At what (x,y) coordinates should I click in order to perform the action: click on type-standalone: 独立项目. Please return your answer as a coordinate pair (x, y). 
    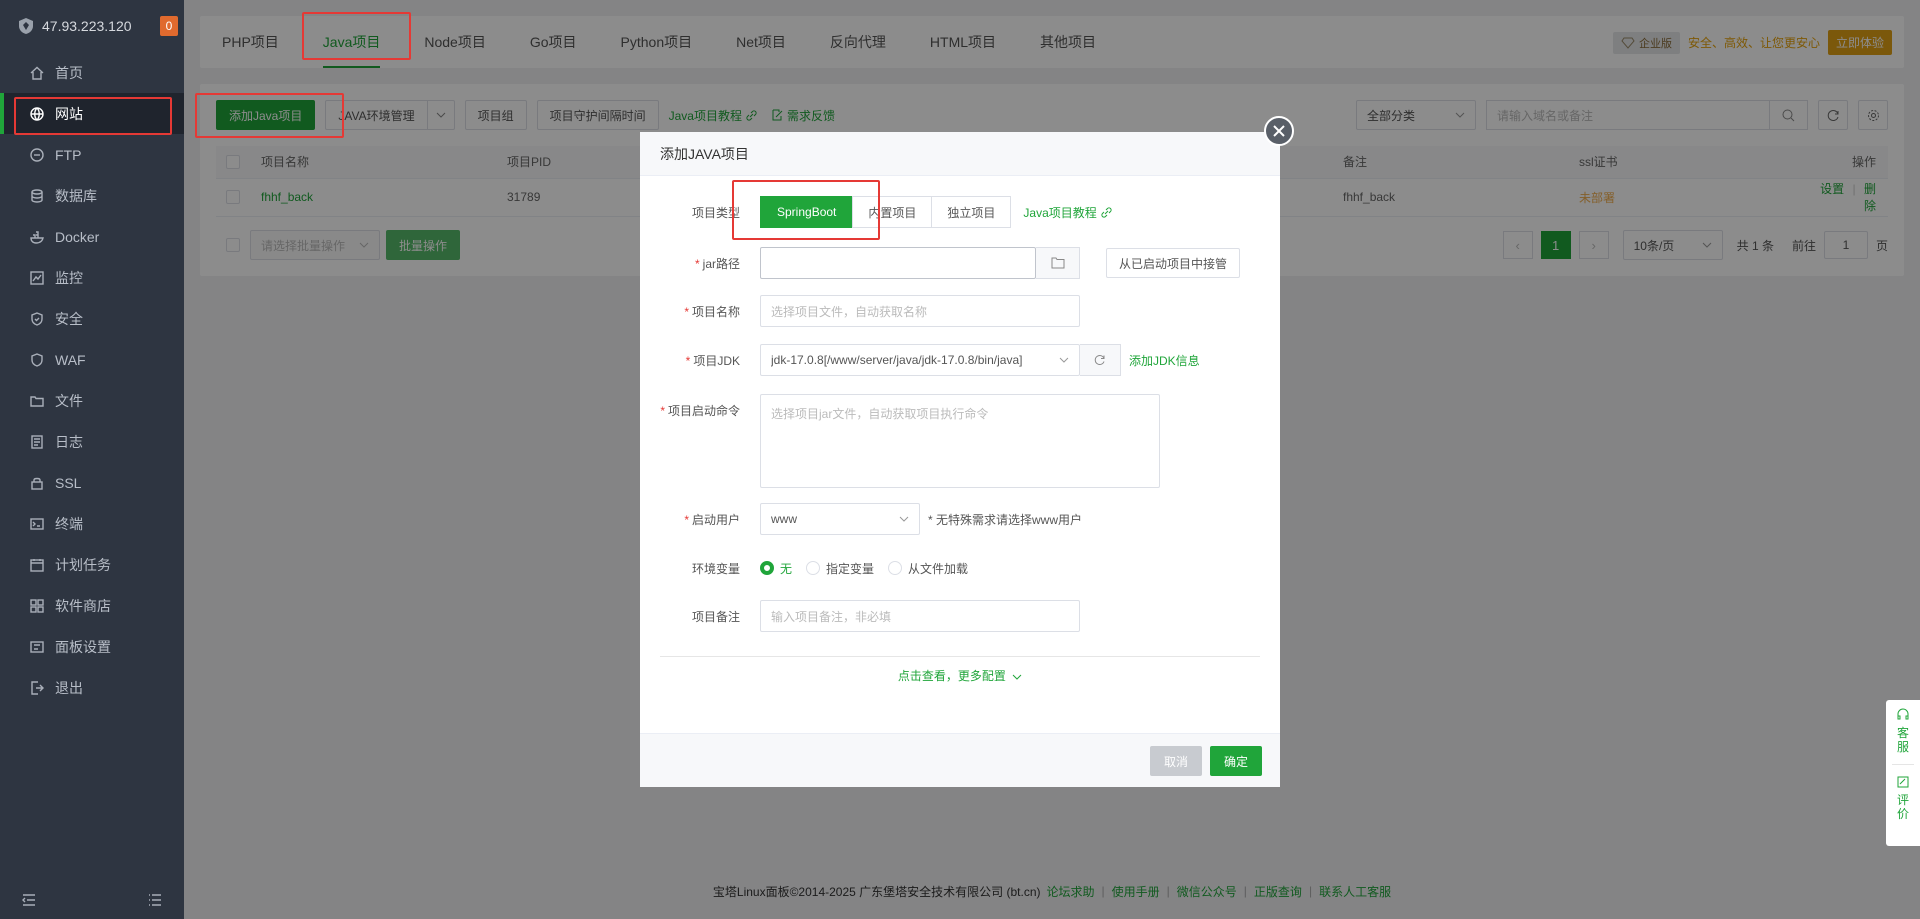
    Looking at the image, I should click on (971, 212).